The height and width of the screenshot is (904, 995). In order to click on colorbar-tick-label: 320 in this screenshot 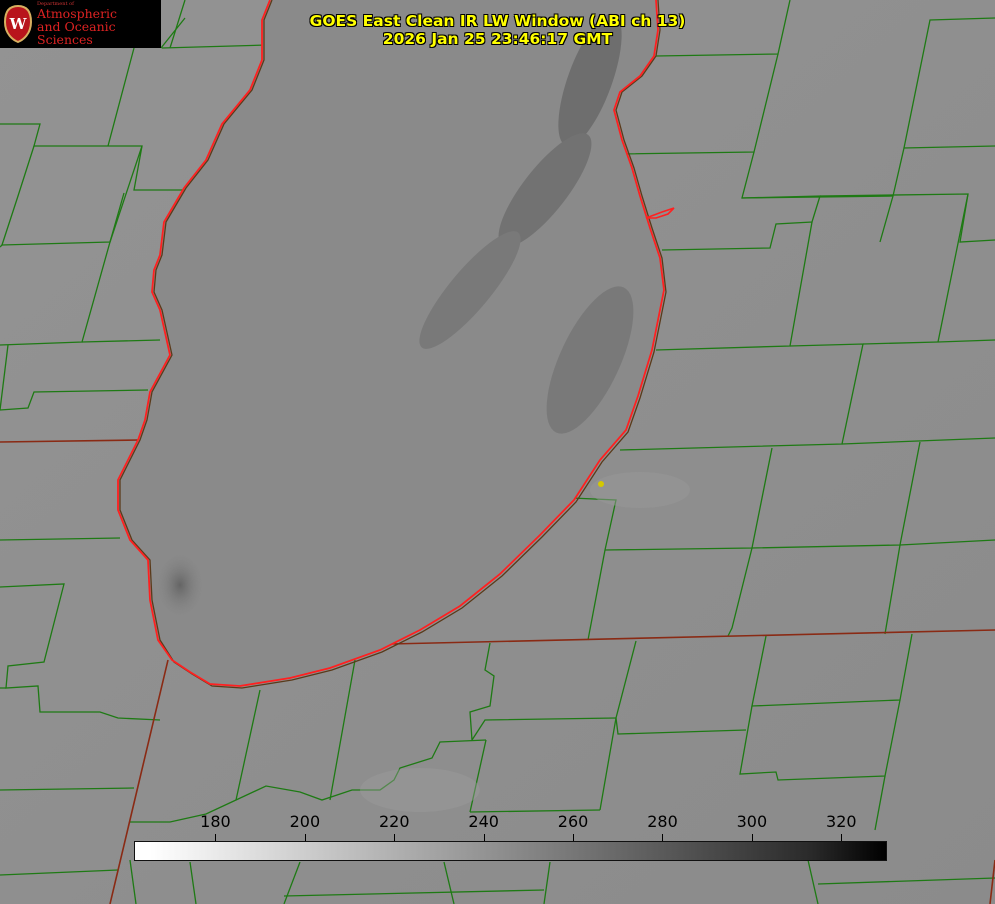, I will do `click(841, 821)`.